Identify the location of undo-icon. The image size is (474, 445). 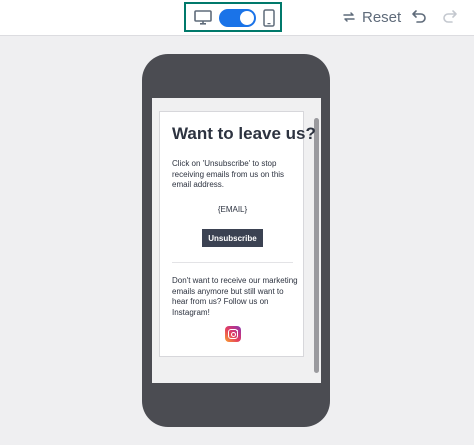
(419, 16).